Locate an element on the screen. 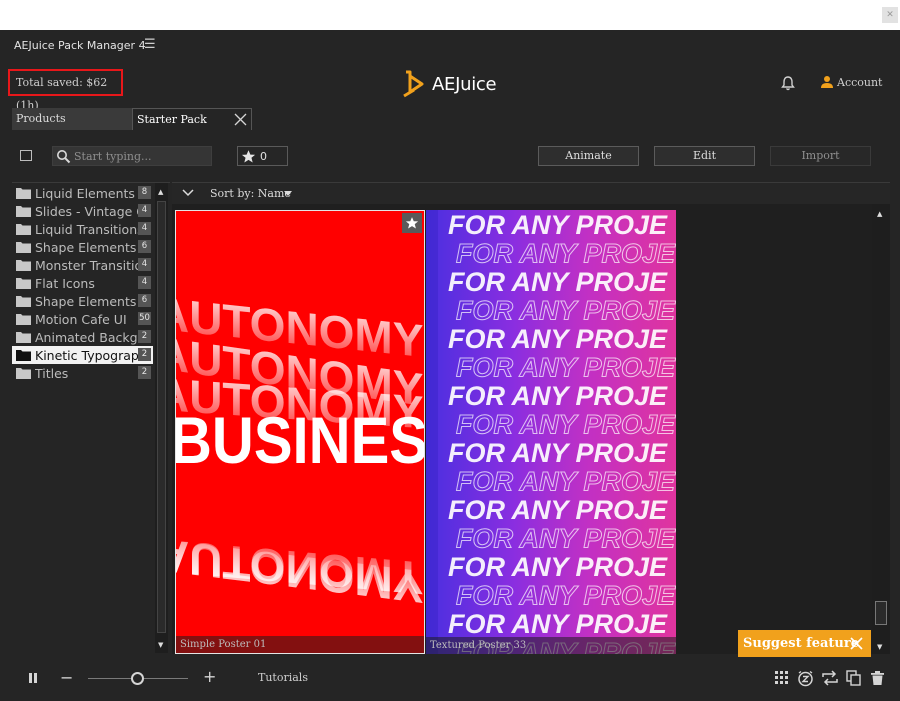 The width and height of the screenshot is (900, 701). logo-mark-icon is located at coordinates (413, 84).